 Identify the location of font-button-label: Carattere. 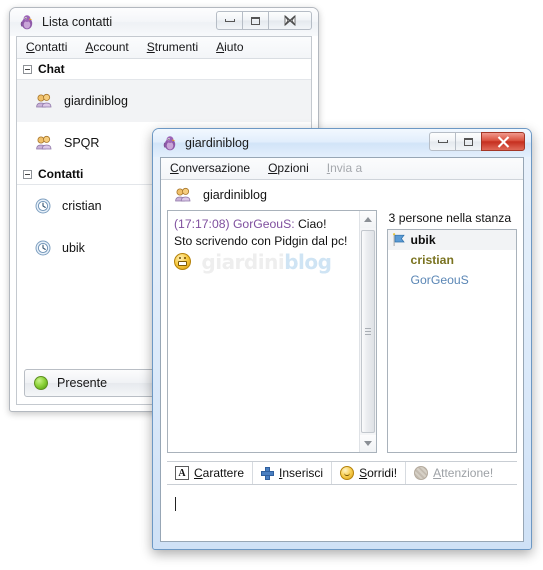
(219, 473).